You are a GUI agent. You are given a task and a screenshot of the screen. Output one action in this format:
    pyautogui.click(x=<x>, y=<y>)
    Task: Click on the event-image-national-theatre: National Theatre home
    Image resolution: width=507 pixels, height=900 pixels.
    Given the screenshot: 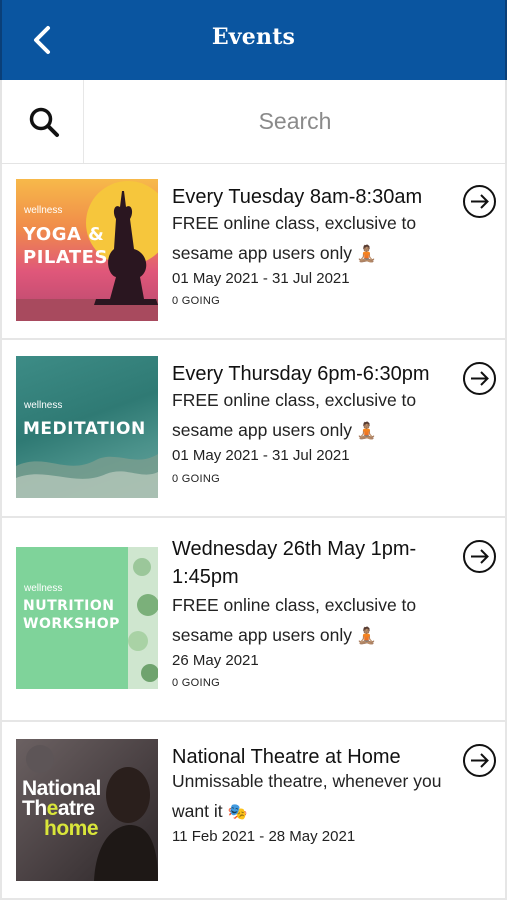 What is the action you would take?
    pyautogui.click(x=87, y=810)
    